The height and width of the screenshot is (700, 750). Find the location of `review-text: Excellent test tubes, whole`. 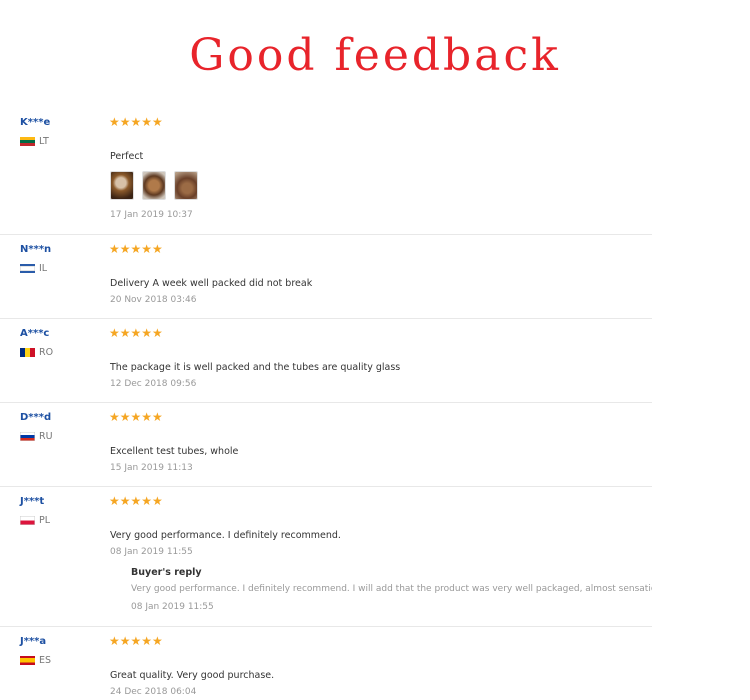

review-text: Excellent test tubes, whole is located at coordinates (174, 451).